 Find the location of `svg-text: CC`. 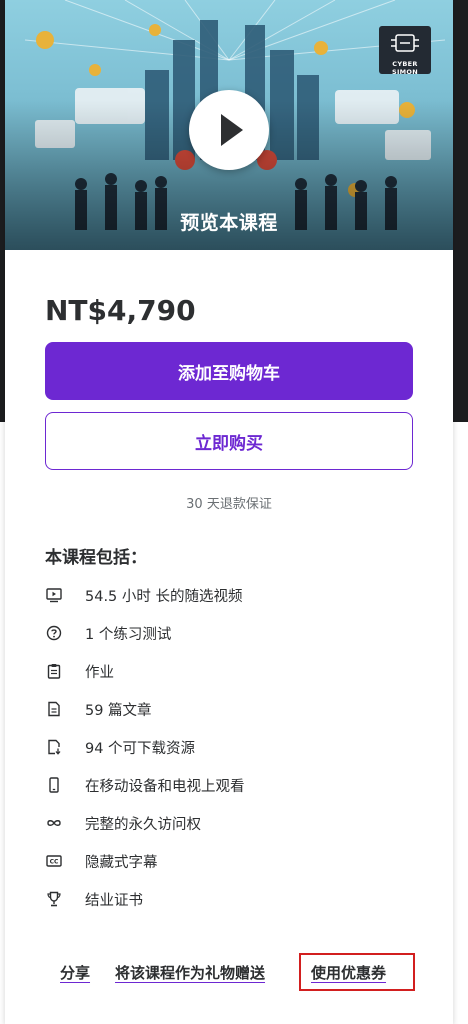

svg-text: CC is located at coordinates (54, 862).